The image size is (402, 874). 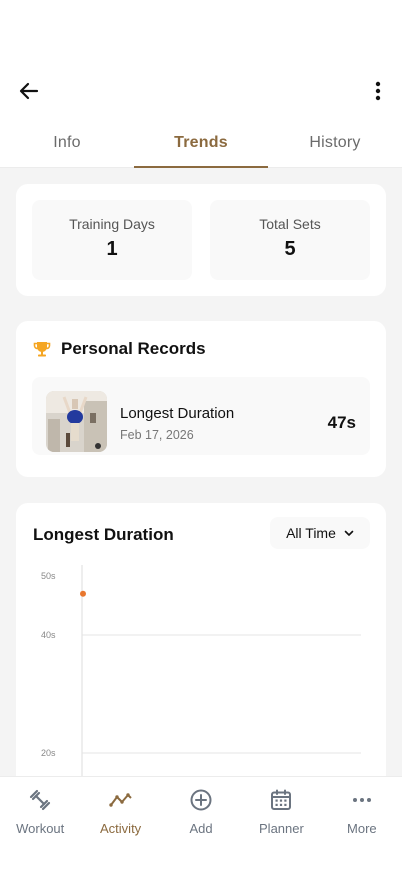 I want to click on total-sets-stat: Total Sets 5, so click(x=290, y=240).